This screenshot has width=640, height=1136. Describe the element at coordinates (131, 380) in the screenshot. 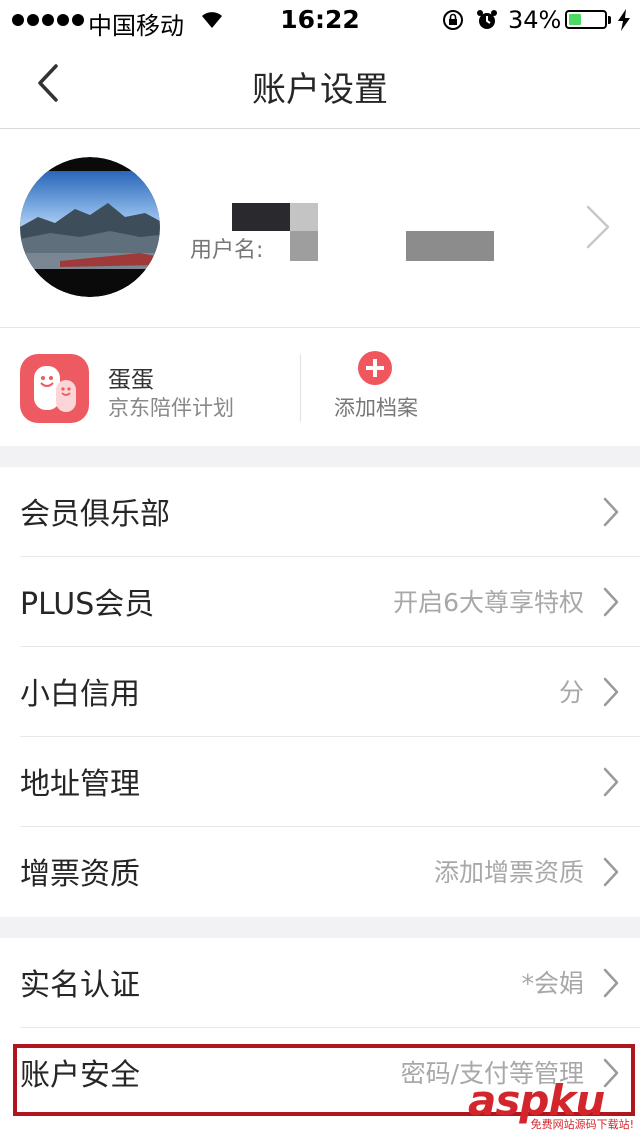

I see `kid-name: 蛋蛋` at that location.